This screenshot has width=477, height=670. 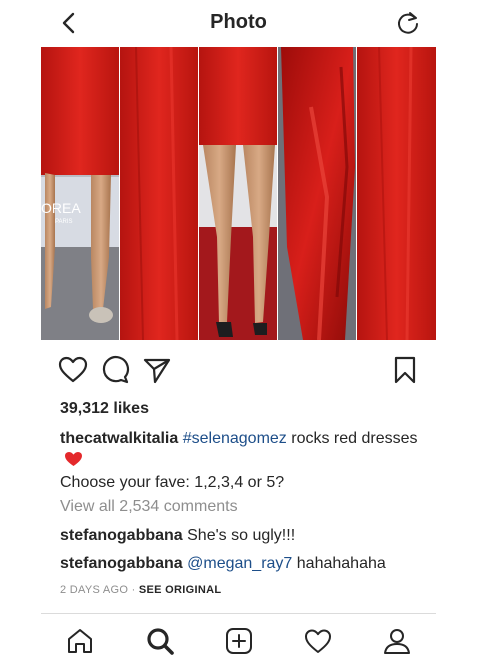 What do you see at coordinates (235, 438) in the screenshot?
I see `caption-hashtag: #selenagomez` at bounding box center [235, 438].